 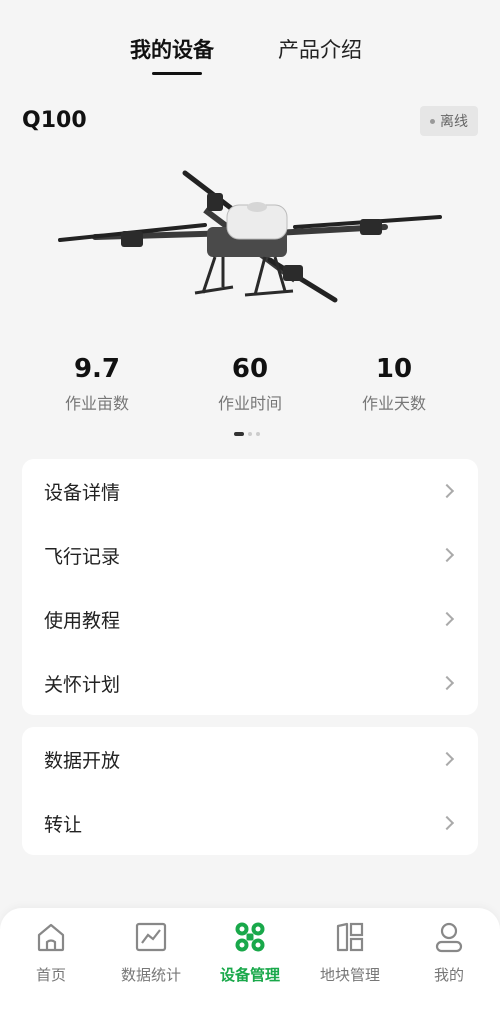 I want to click on status-text: 离线, so click(x=454, y=122).